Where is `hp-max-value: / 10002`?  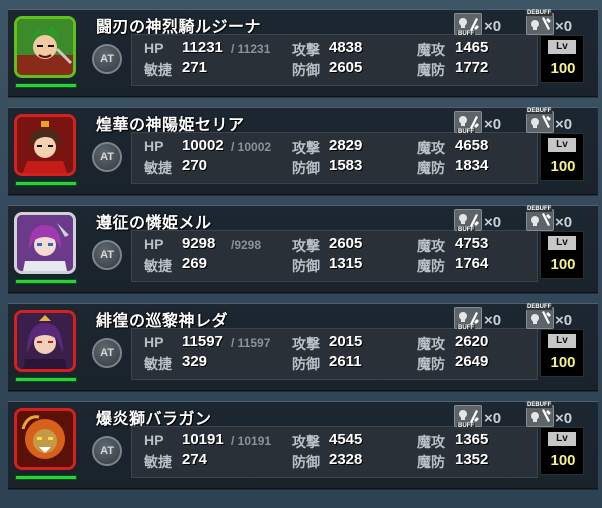
hp-max-value: / 10002 is located at coordinates (251, 147).